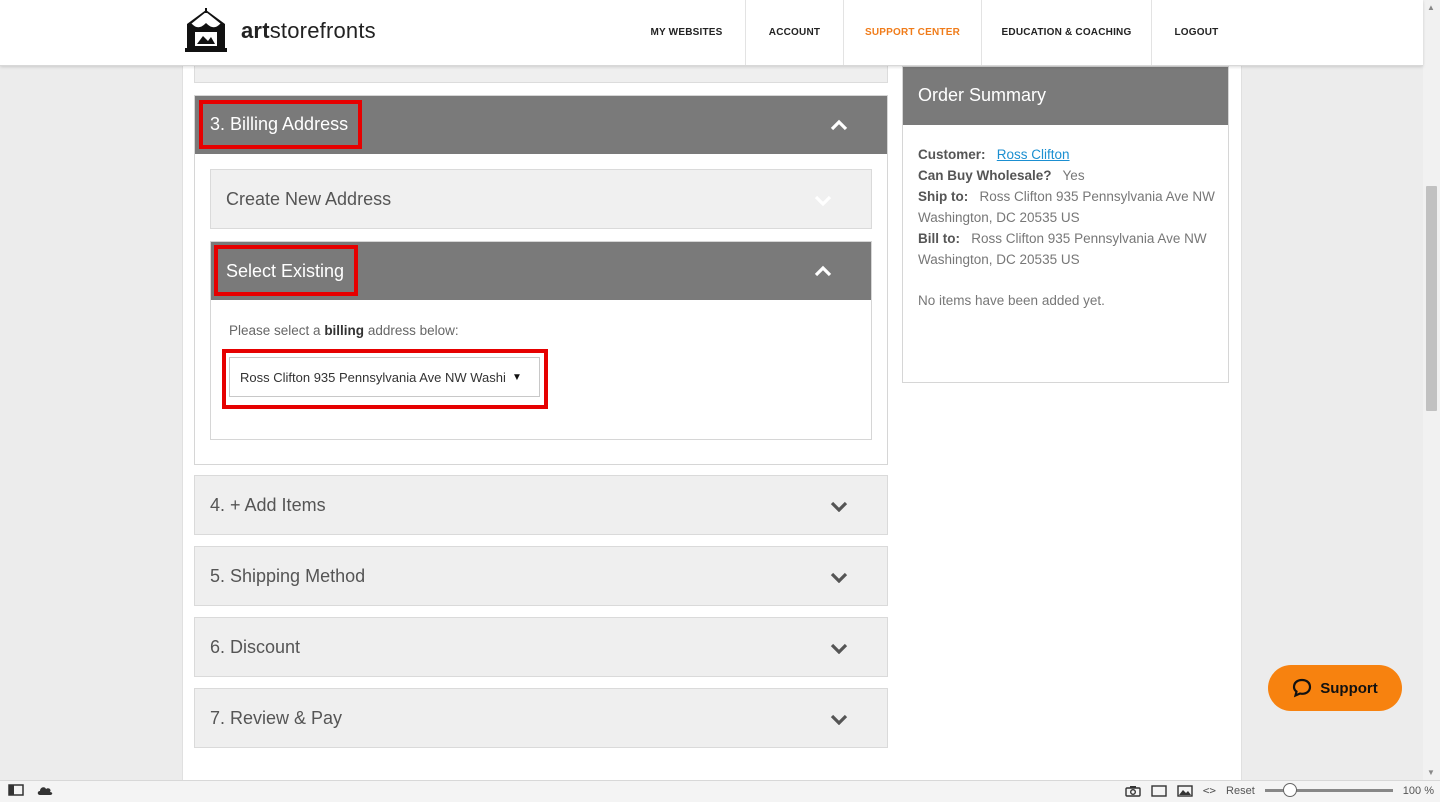 Image resolution: width=1440 pixels, height=802 pixels. What do you see at coordinates (1418, 790) in the screenshot?
I see `zoom-level: 100 %` at bounding box center [1418, 790].